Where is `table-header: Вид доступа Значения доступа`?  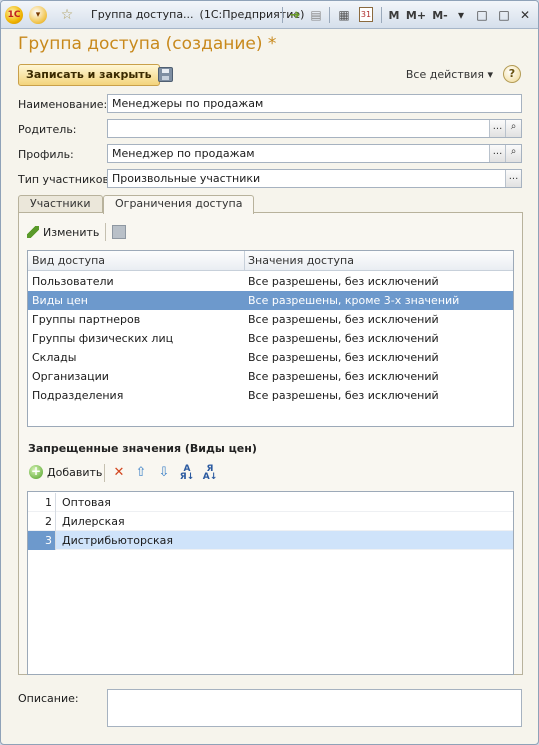
table-header: Вид доступа Значения доступа is located at coordinates (270, 261).